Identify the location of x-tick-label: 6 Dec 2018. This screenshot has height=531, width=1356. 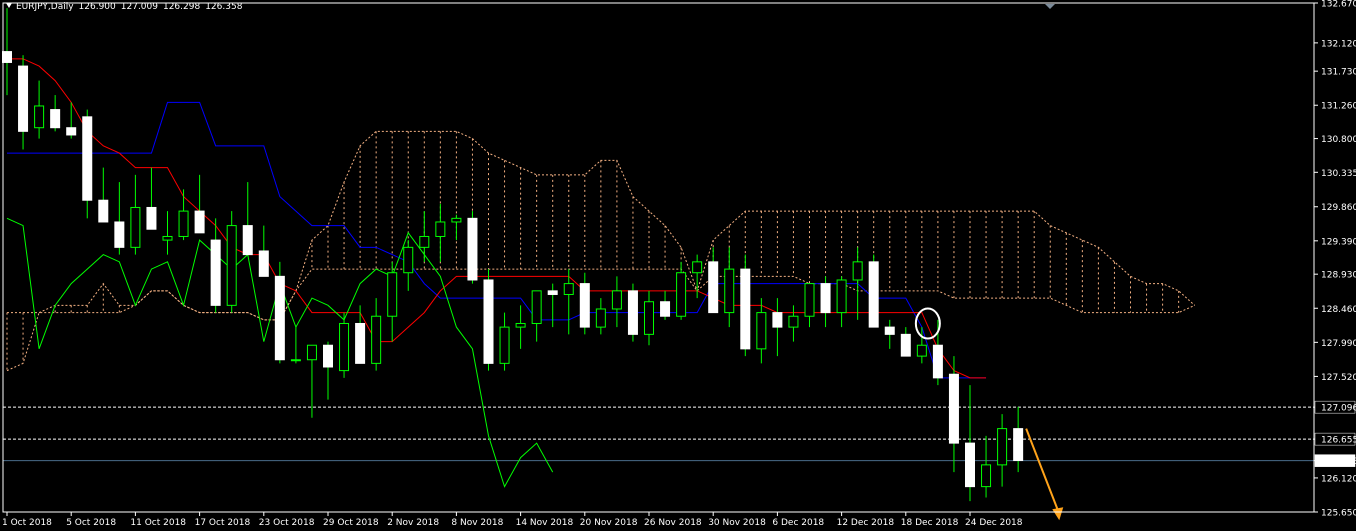
(798, 523).